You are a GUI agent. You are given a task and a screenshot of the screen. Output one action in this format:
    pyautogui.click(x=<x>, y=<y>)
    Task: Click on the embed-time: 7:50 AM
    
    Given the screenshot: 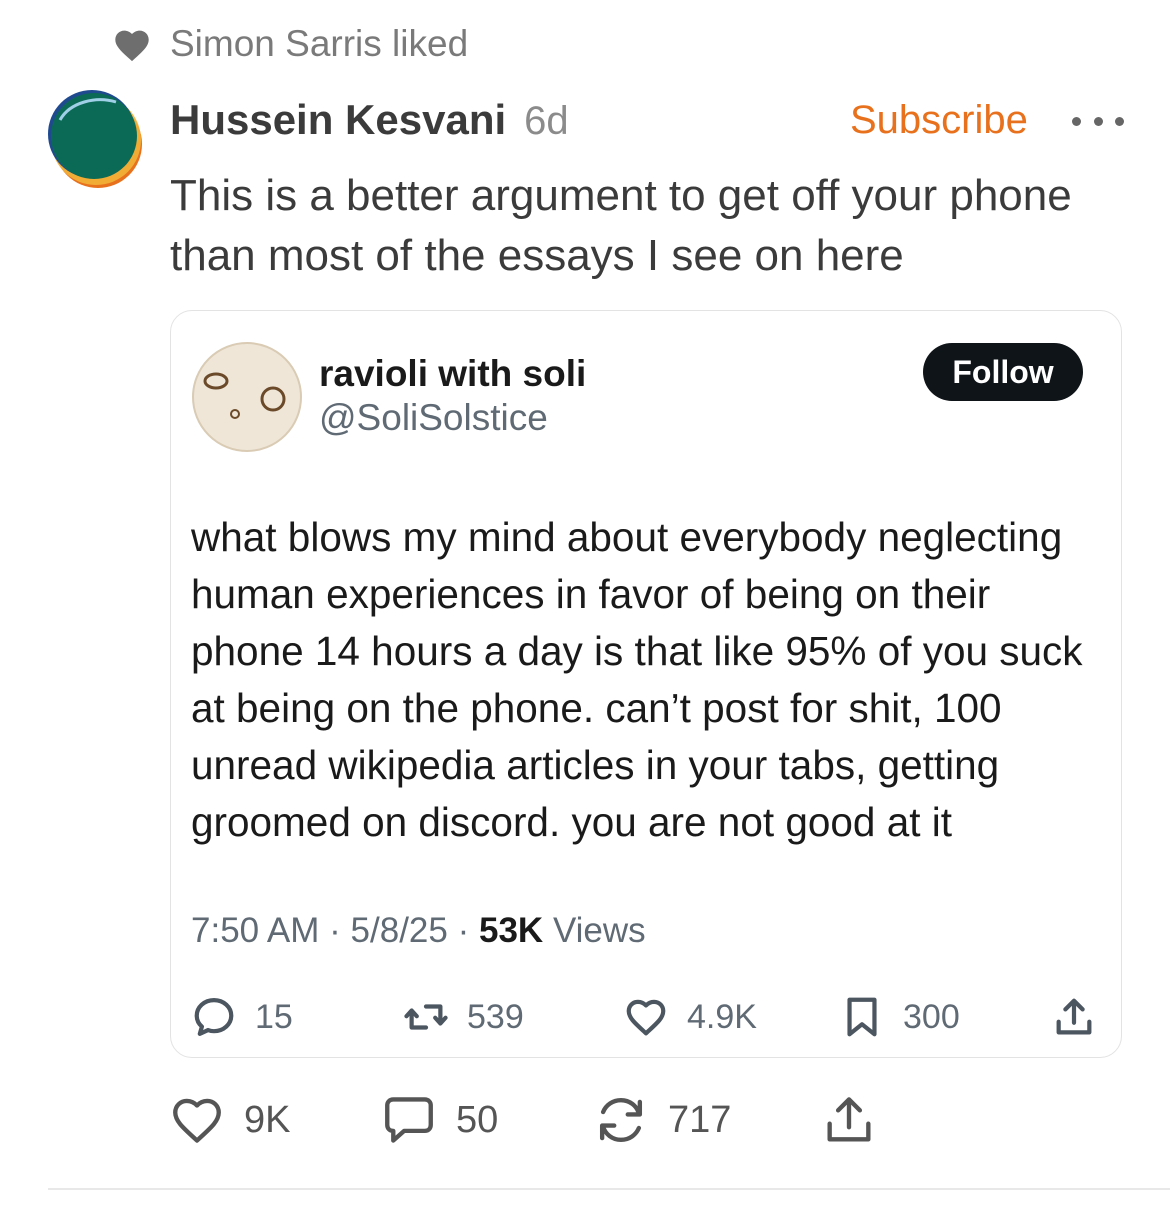 What is the action you would take?
    pyautogui.click(x=255, y=930)
    